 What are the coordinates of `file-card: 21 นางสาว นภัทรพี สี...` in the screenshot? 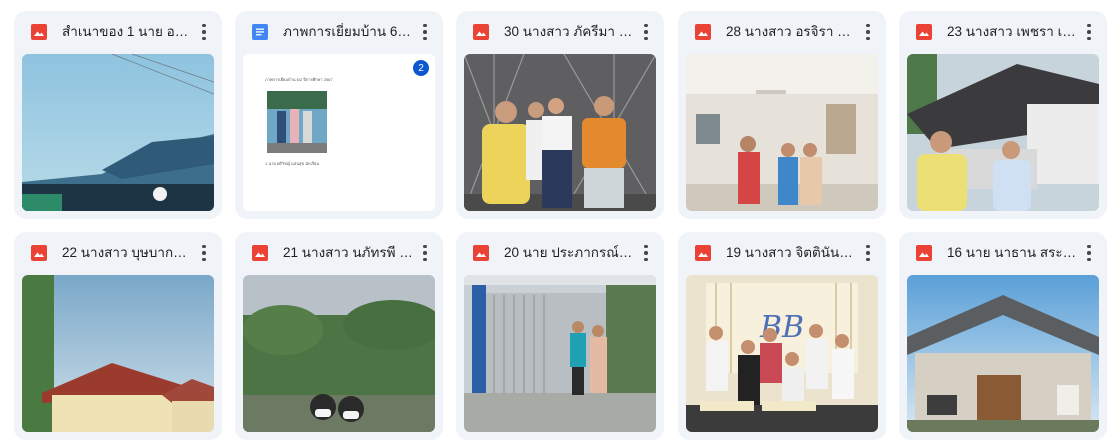 It's located at (339, 336).